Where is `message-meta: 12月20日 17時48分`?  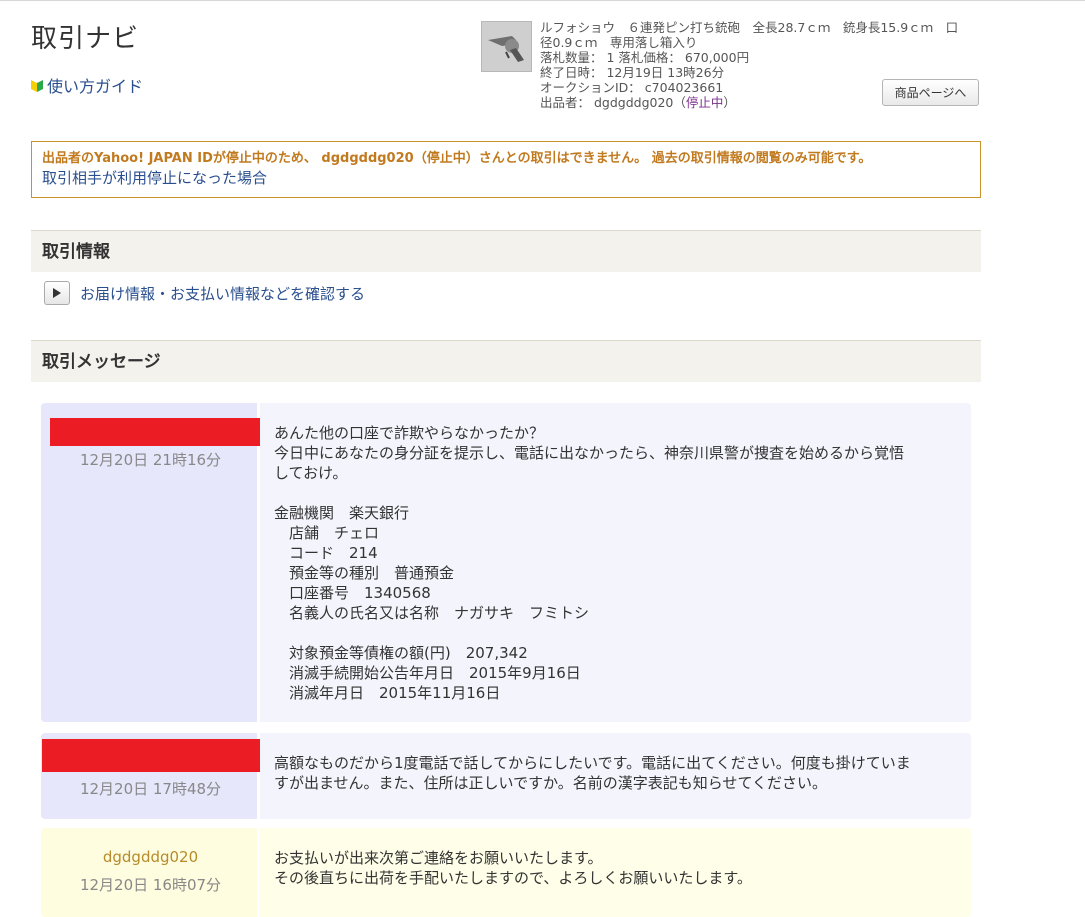
message-meta: 12月20日 17時48分 is located at coordinates (150, 776).